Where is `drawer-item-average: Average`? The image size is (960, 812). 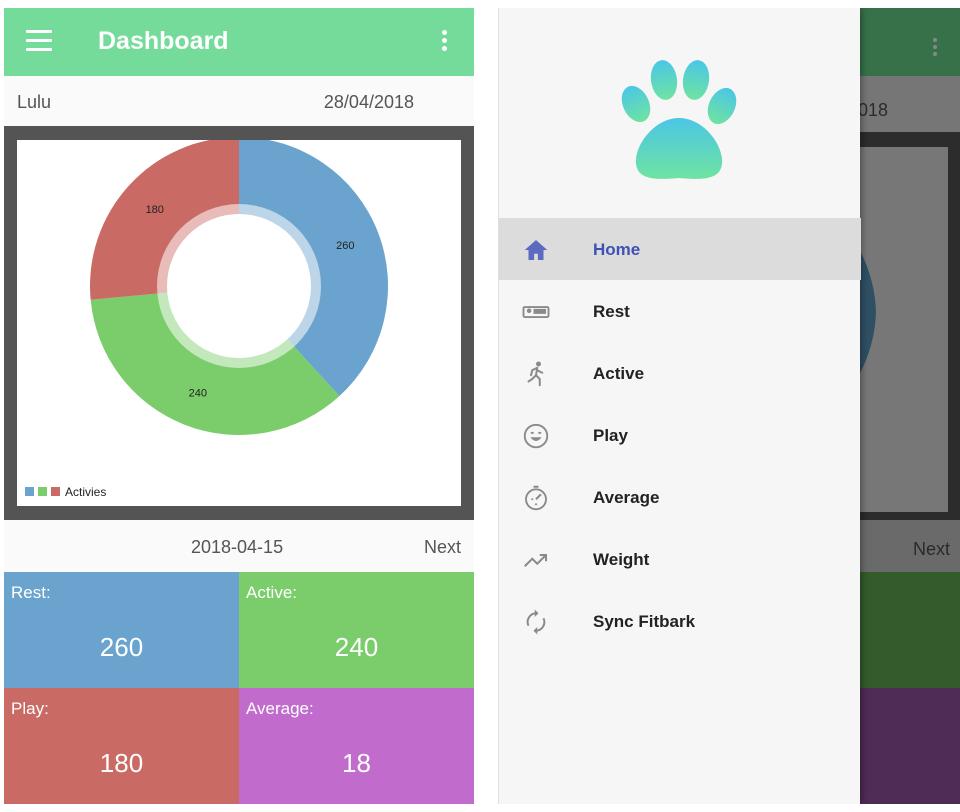 drawer-item-average: Average is located at coordinates (680, 497).